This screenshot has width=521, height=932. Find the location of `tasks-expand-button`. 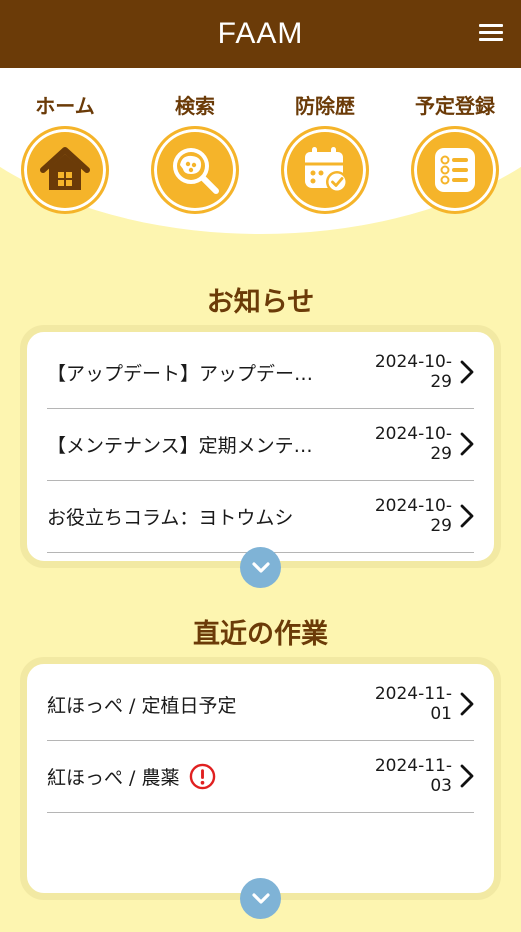

tasks-expand-button is located at coordinates (260, 898).